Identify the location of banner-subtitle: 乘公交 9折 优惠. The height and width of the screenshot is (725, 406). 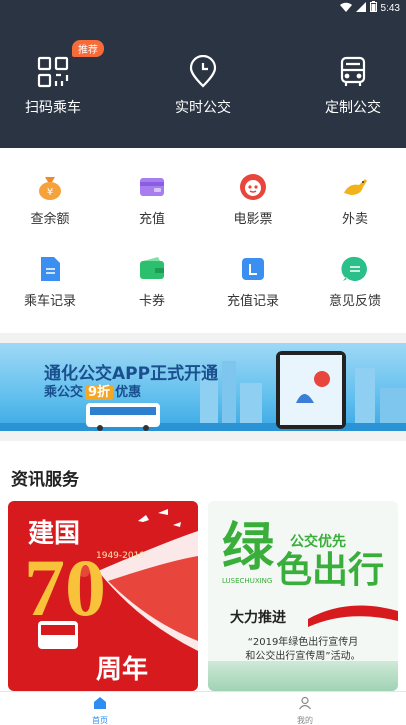
(92, 390).